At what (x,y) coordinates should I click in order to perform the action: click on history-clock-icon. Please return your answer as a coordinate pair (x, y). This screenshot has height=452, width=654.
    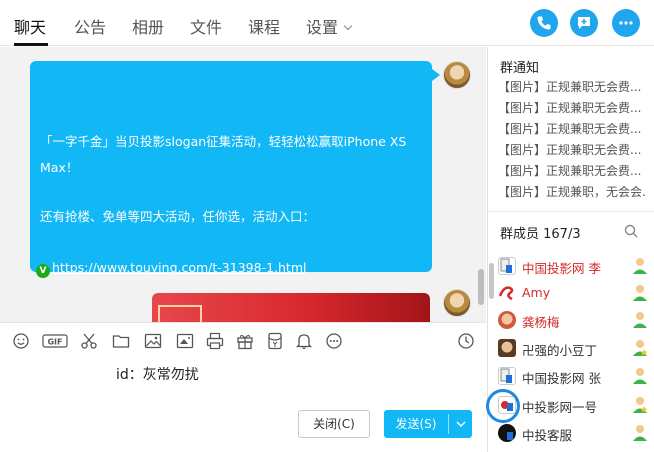
    Looking at the image, I should click on (466, 341).